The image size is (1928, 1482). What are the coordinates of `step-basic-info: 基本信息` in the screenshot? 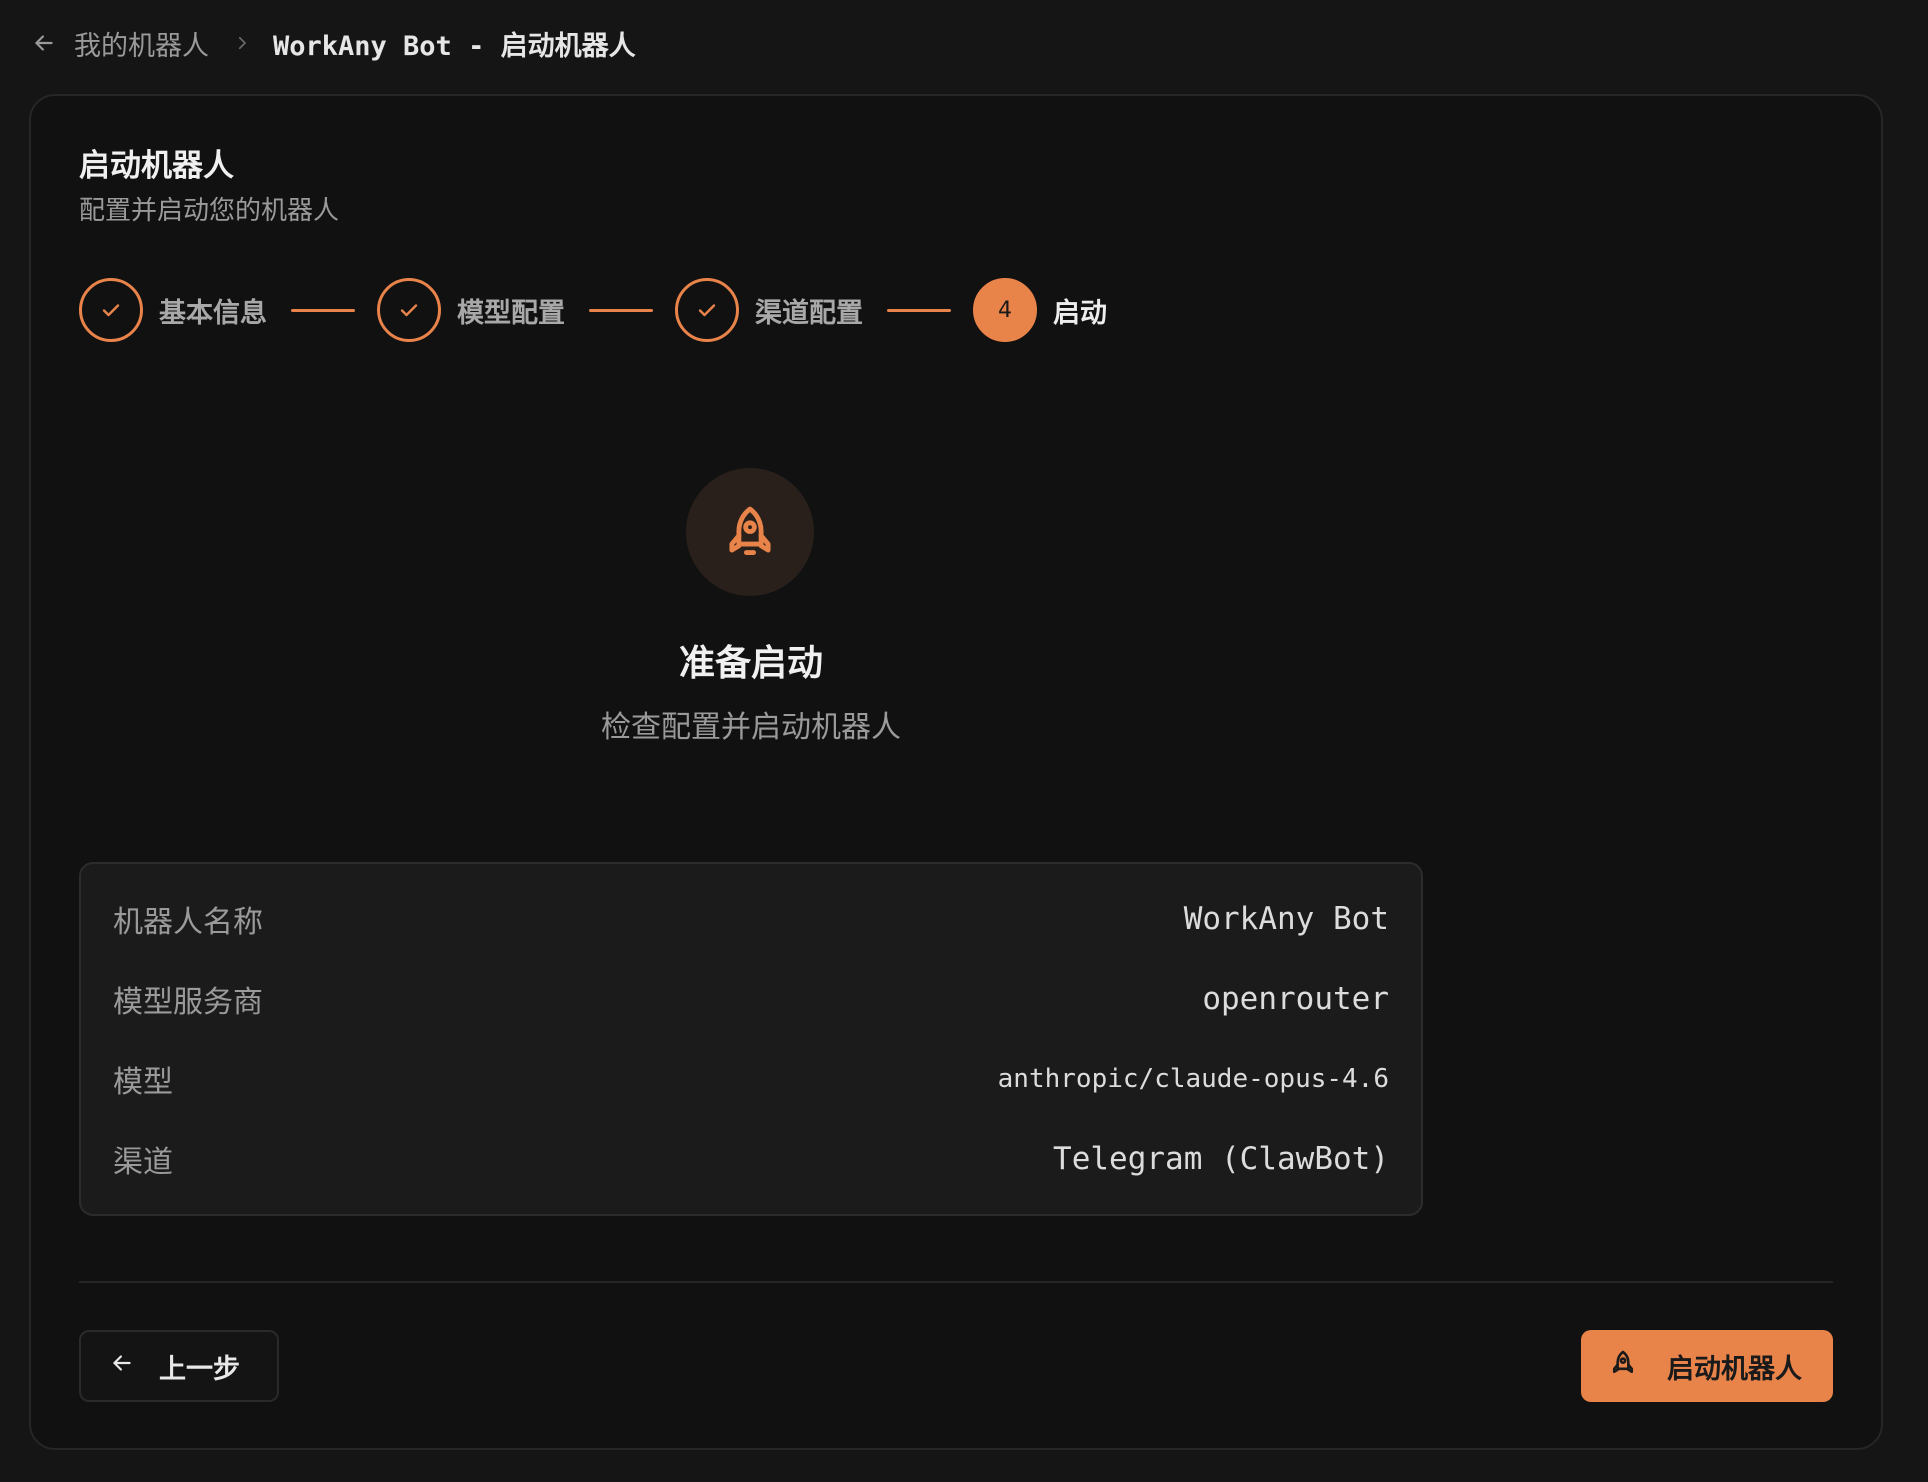 It's located at (173, 310).